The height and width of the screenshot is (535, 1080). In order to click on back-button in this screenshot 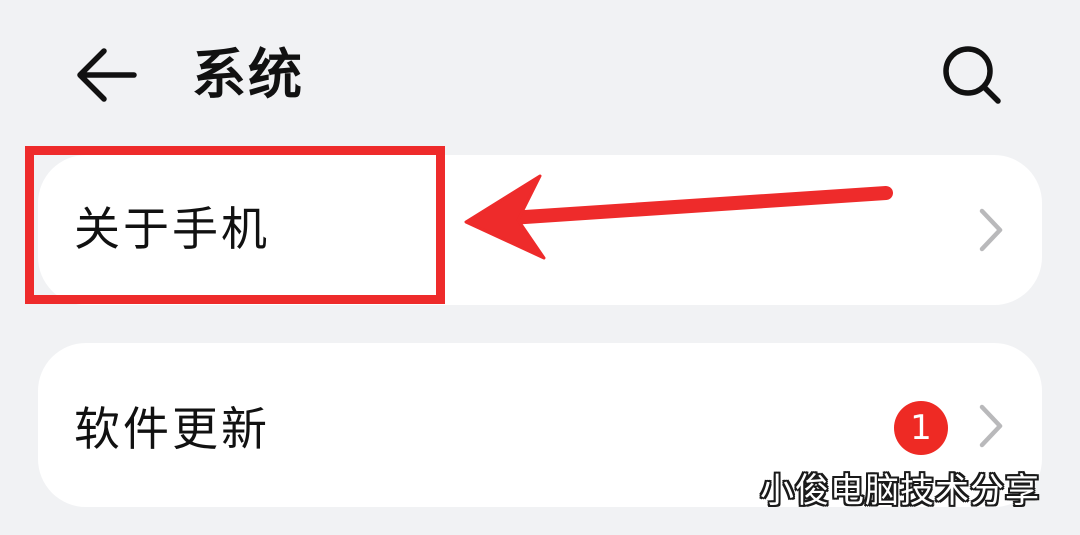, I will do `click(108, 75)`.